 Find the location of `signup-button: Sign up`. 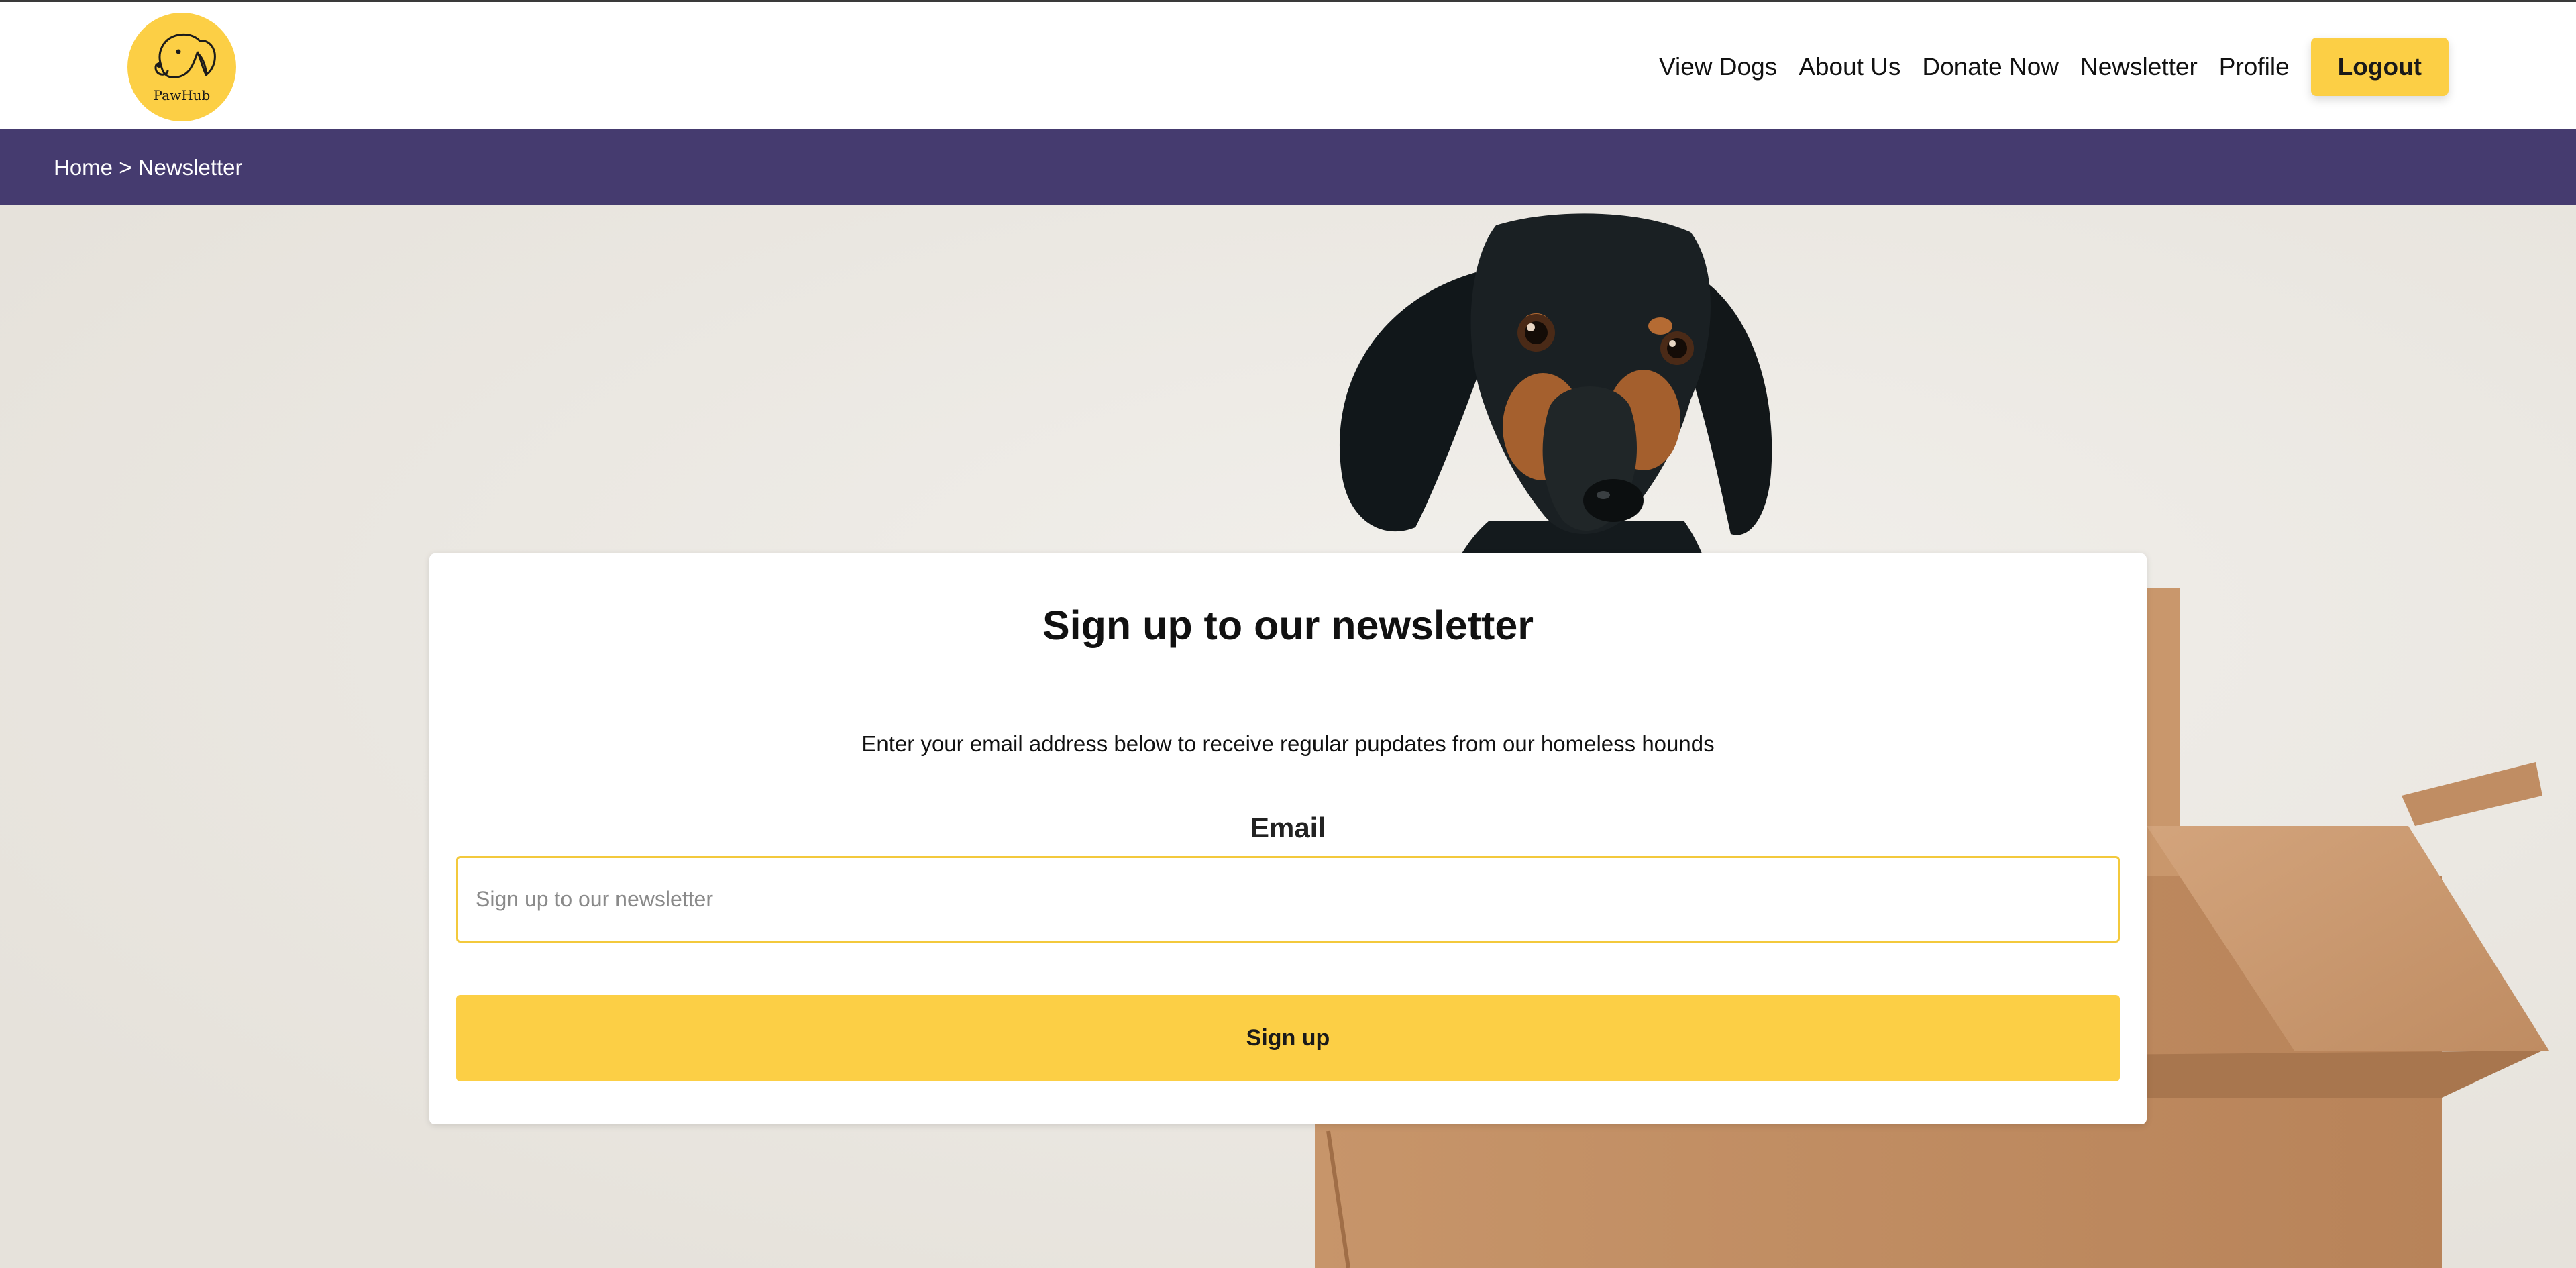

signup-button: Sign up is located at coordinates (1288, 1038).